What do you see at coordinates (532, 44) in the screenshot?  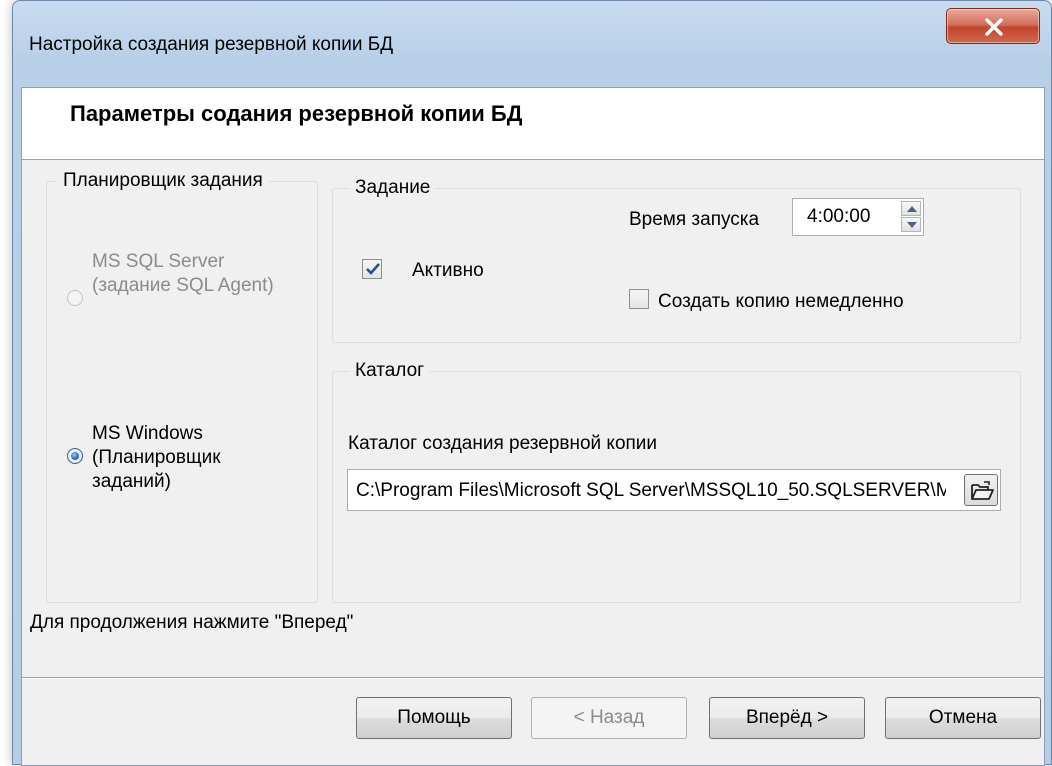 I see `title-bar: Настройка создания резервной копии БД` at bounding box center [532, 44].